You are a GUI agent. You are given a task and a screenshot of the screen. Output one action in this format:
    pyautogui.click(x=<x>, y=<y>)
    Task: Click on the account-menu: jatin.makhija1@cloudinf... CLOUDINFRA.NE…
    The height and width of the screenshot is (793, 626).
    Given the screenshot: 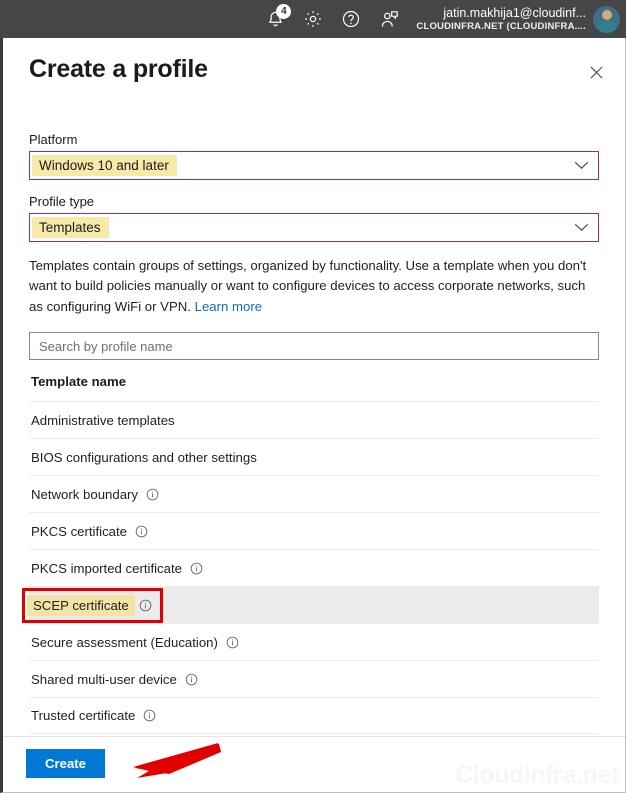 What is the action you would take?
    pyautogui.click(x=521, y=19)
    